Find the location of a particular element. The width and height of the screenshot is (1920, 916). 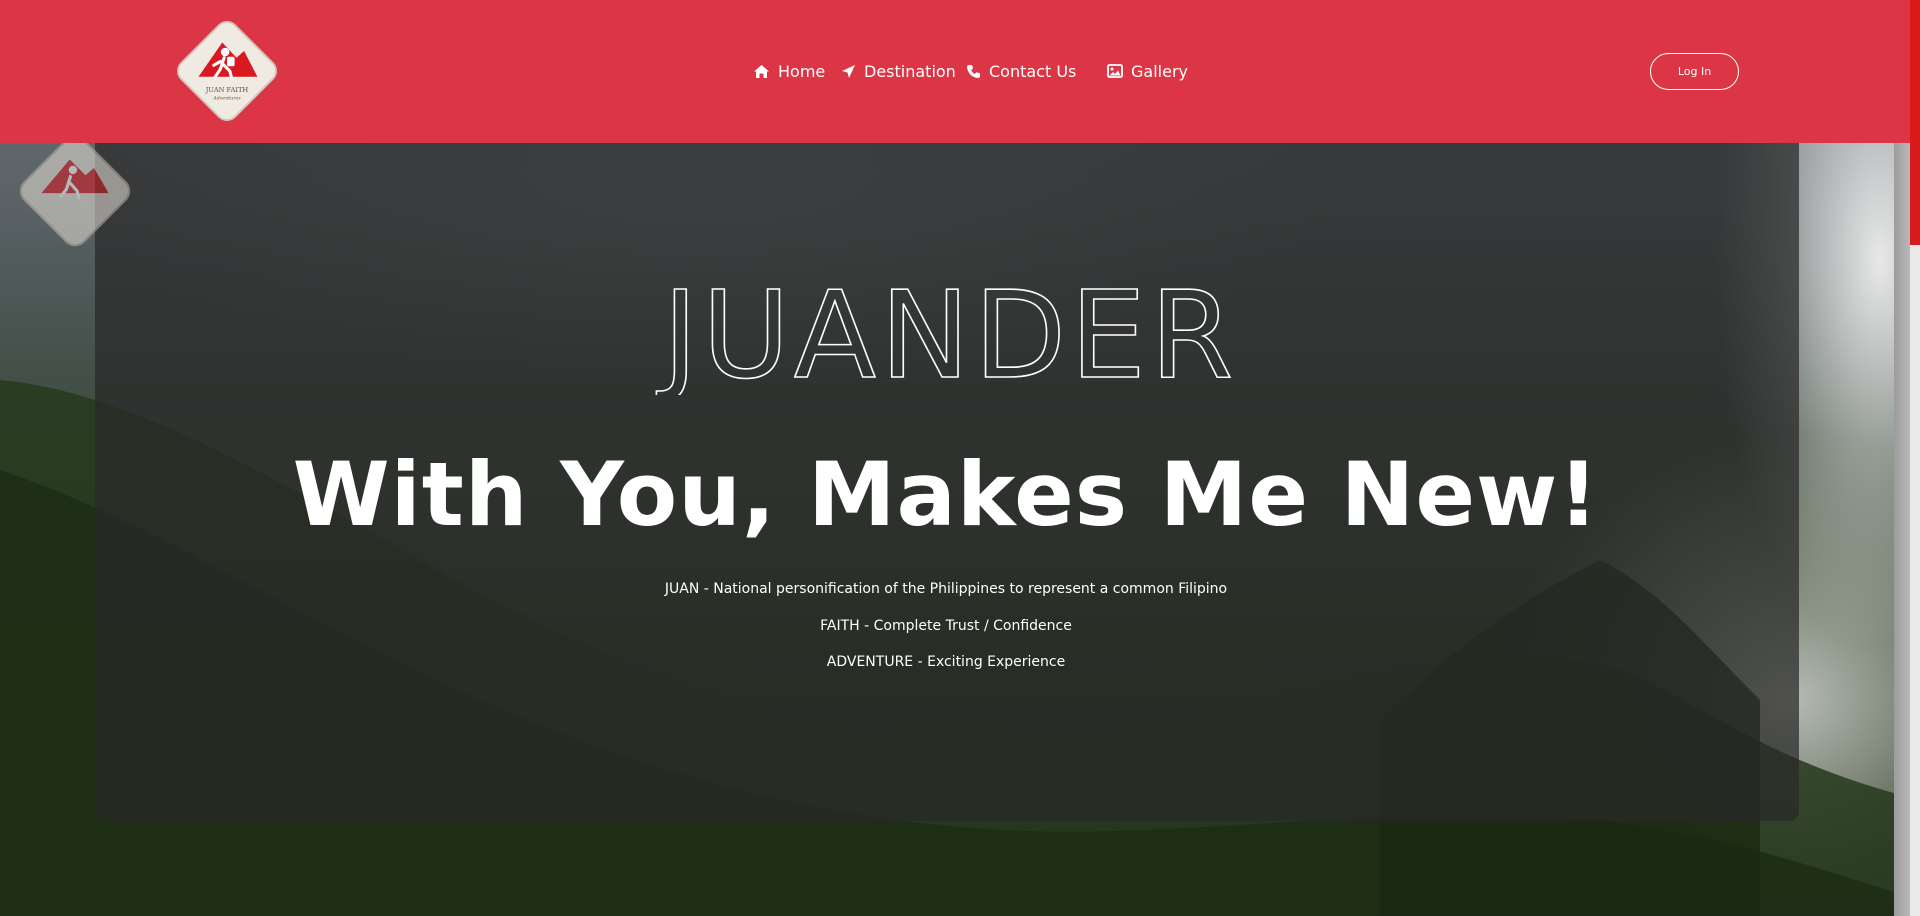

definition-adventure: ADVENTURE - Exciting Experience is located at coordinates (946, 662).